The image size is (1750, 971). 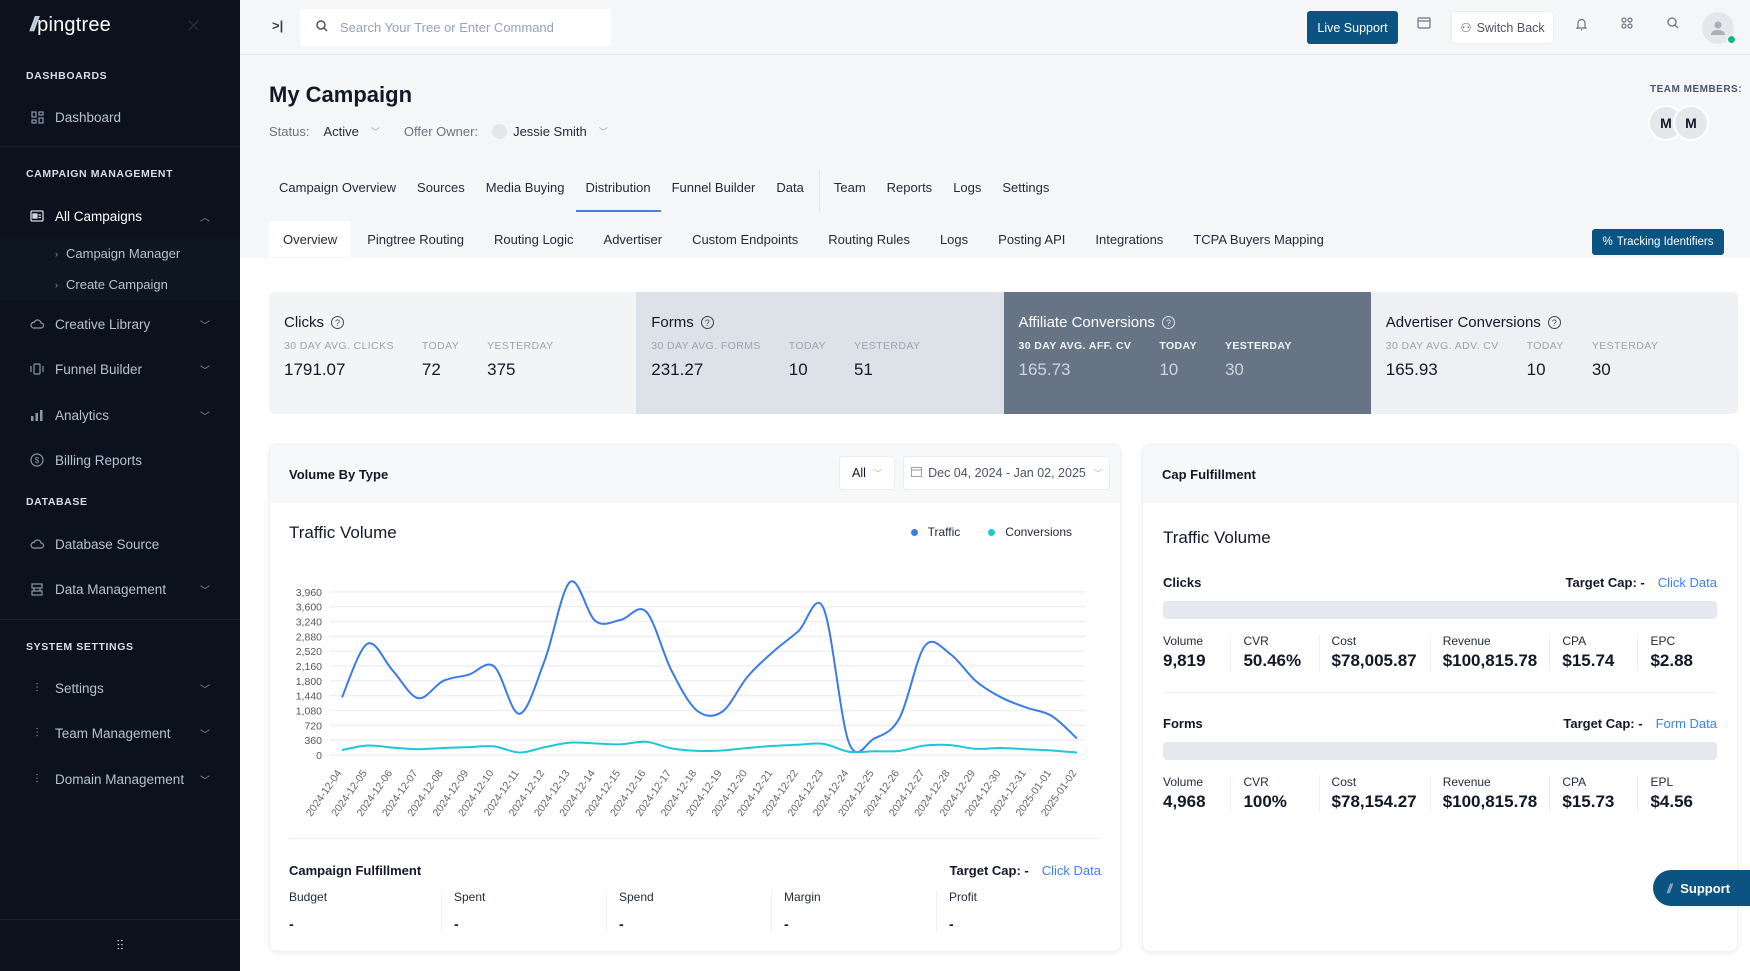 What do you see at coordinates (977, 532) in the screenshot?
I see `chart-legend: Traffic Conversions` at bounding box center [977, 532].